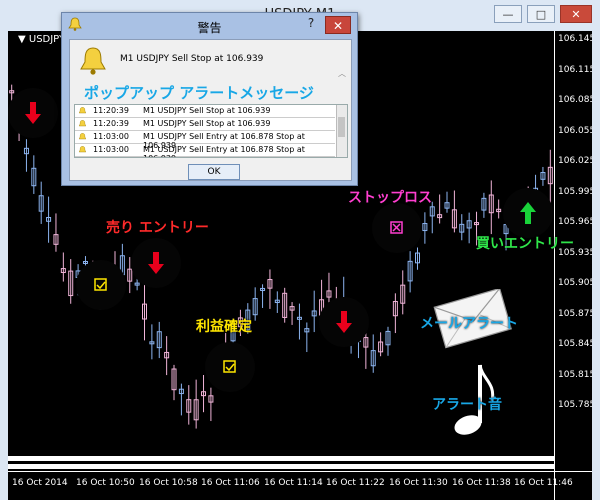  I want to click on stop-loss-marker, so click(397, 228).